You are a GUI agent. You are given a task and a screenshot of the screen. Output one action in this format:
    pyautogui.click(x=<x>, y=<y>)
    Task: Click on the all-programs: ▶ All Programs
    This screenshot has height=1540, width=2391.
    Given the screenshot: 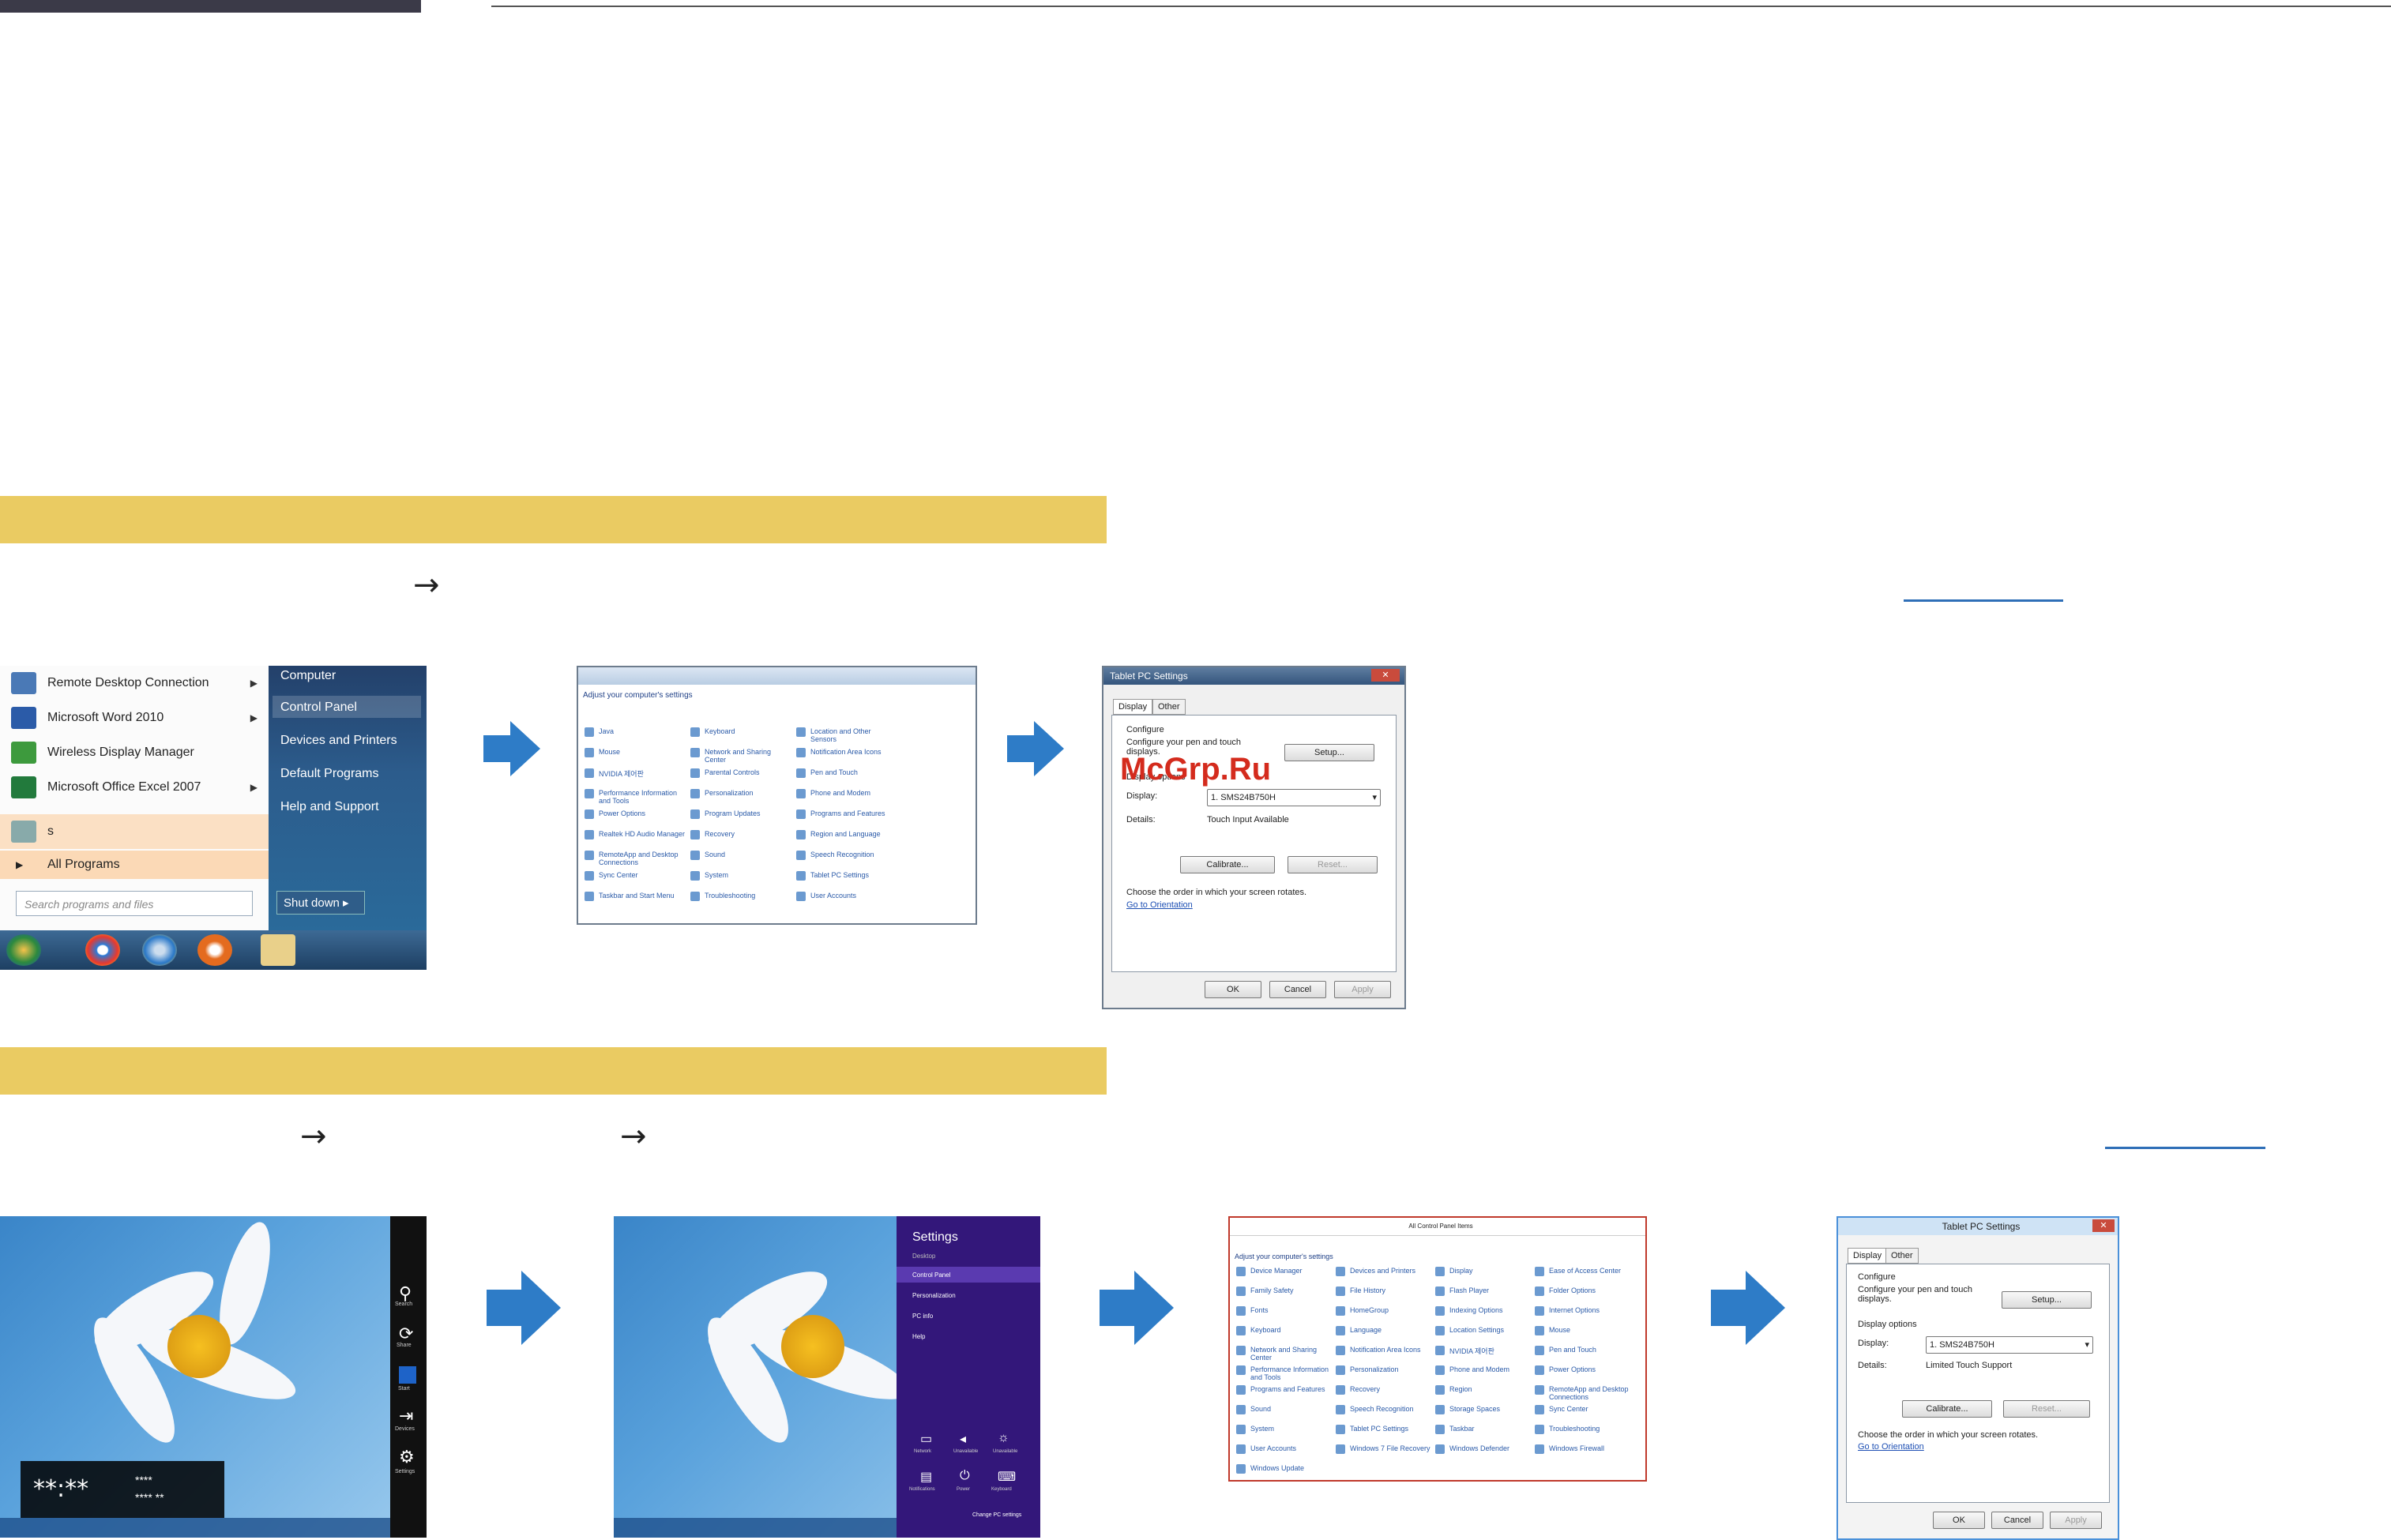 What is the action you would take?
    pyautogui.click(x=134, y=865)
    